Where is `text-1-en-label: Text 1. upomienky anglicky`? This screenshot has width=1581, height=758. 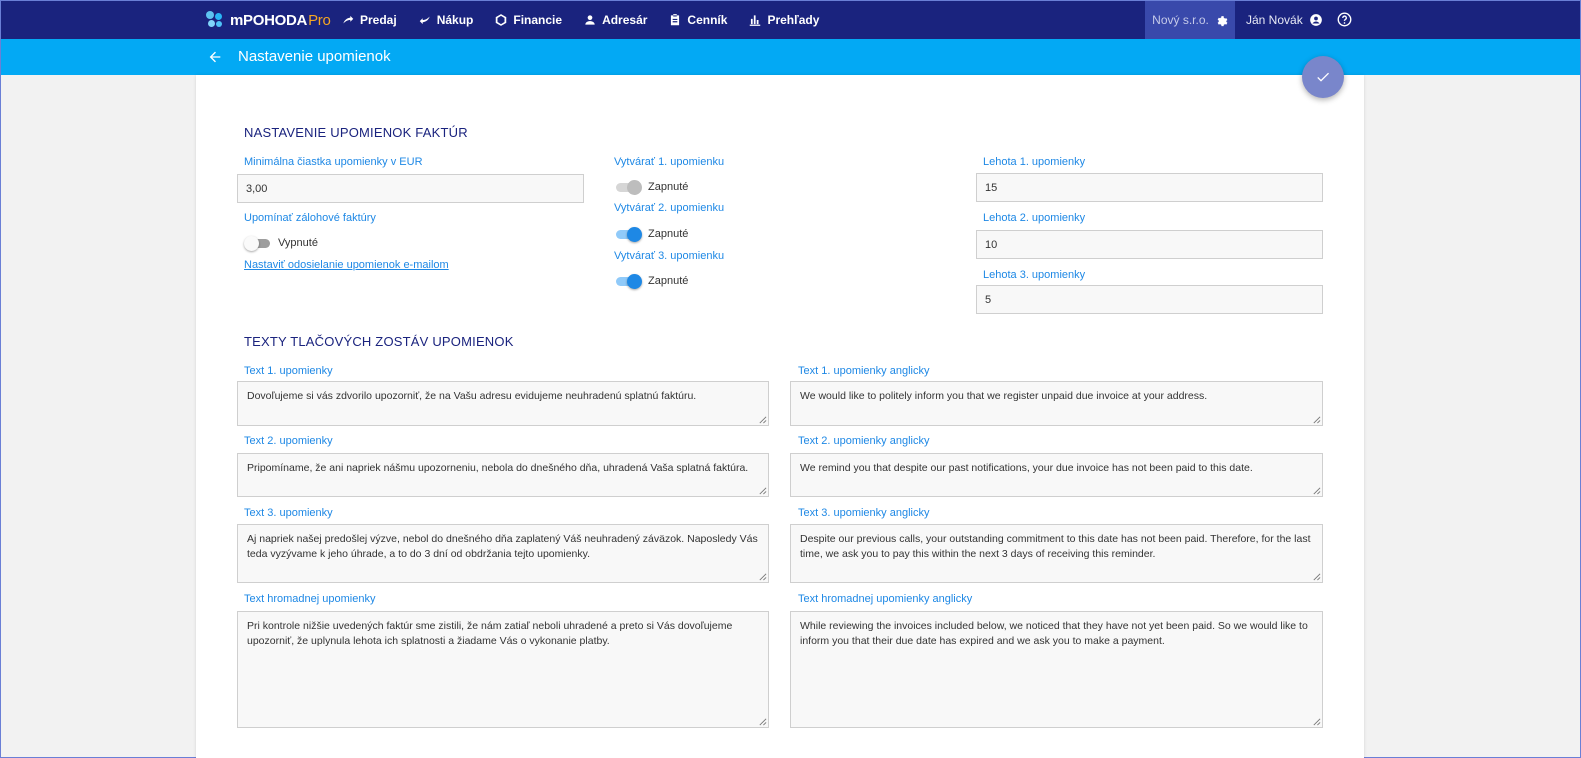 text-1-en-label: Text 1. upomienky anglicky is located at coordinates (864, 371).